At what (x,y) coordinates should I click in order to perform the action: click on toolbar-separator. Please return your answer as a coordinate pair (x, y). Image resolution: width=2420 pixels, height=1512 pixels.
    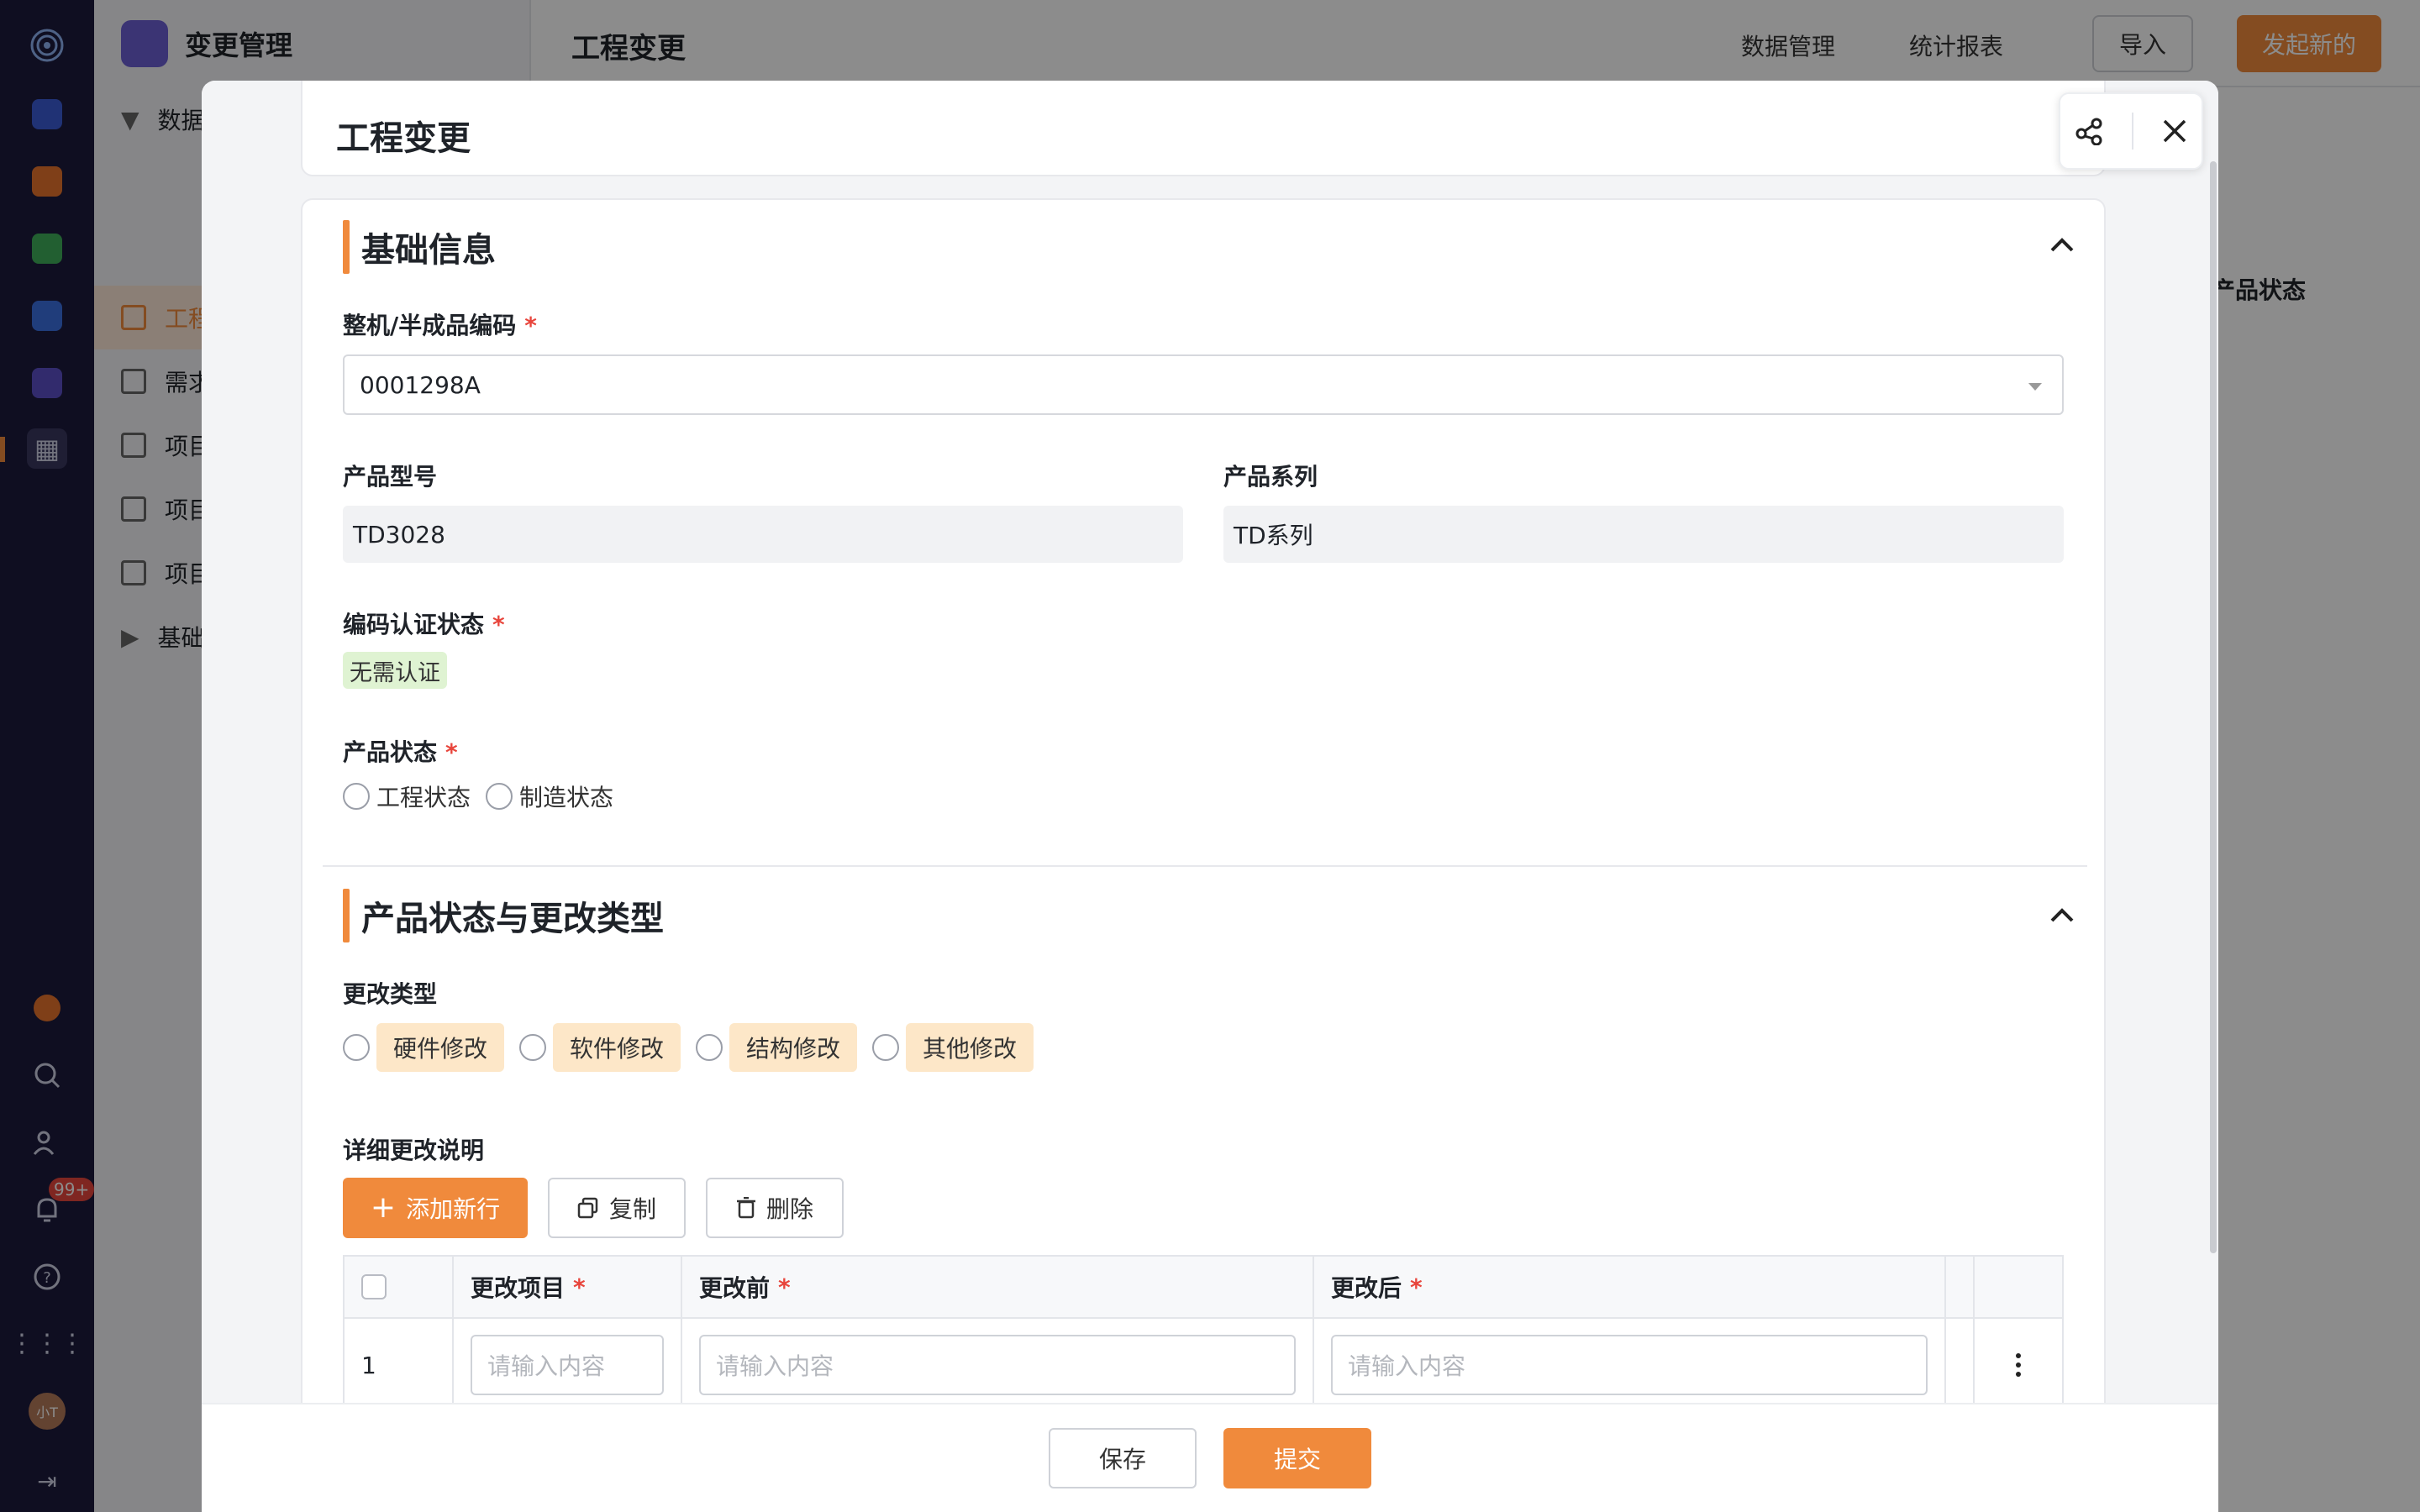
    Looking at the image, I should click on (2132, 131).